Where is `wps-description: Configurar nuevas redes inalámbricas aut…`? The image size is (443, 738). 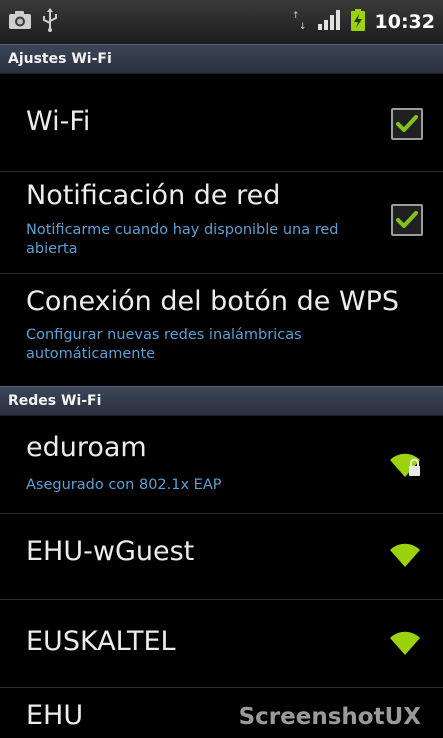
wps-description: Configurar nuevas redes inalámbricas aut… is located at coordinates (164, 344).